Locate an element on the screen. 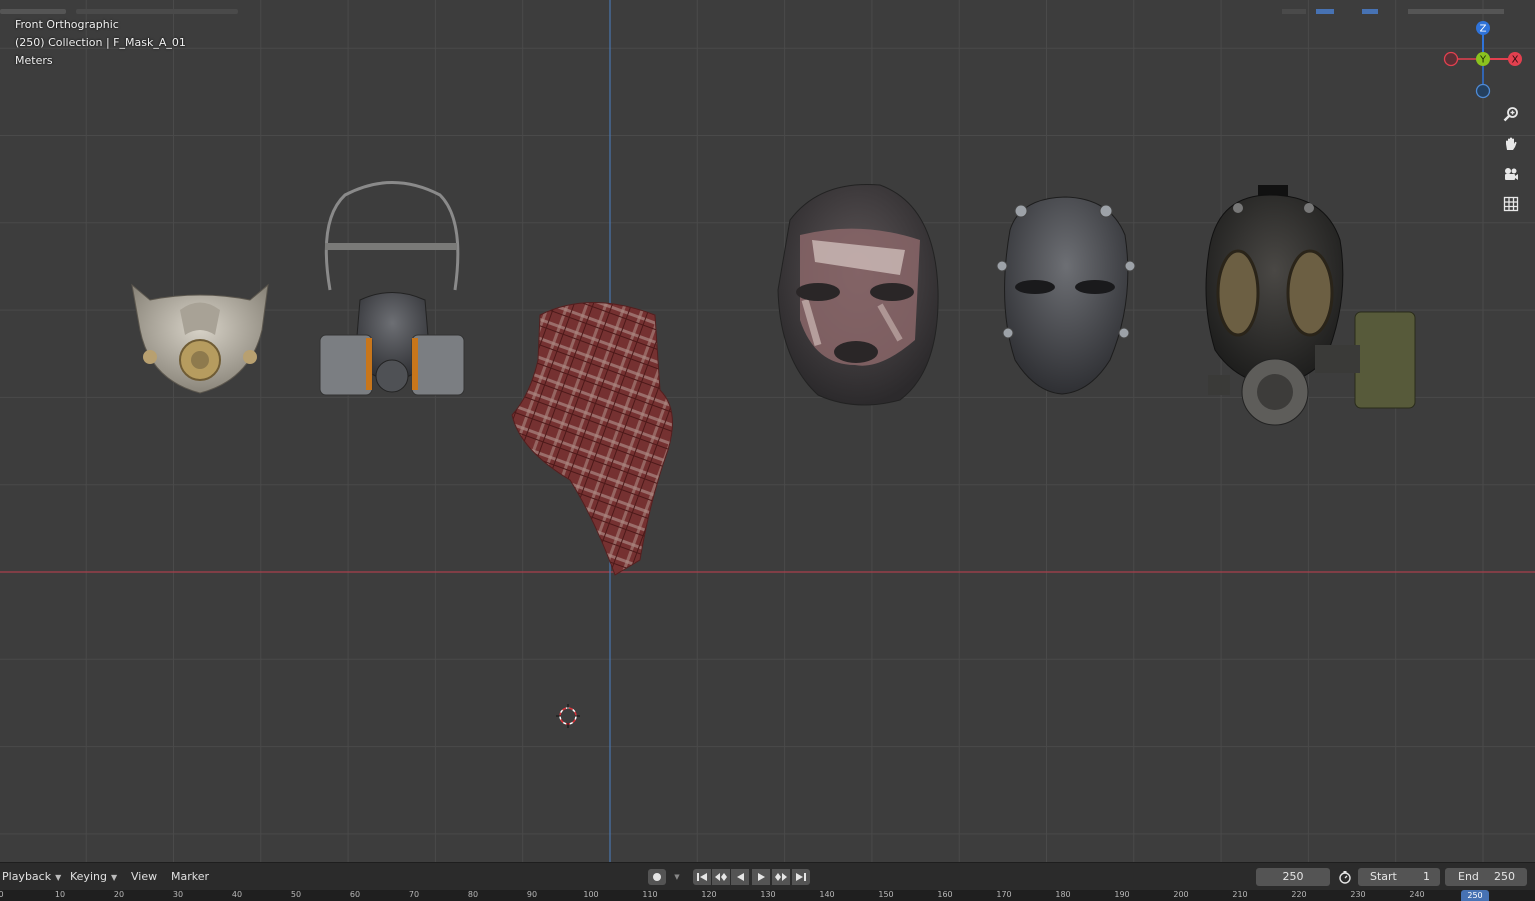  gas-mask-object is located at coordinates (1310, 305).